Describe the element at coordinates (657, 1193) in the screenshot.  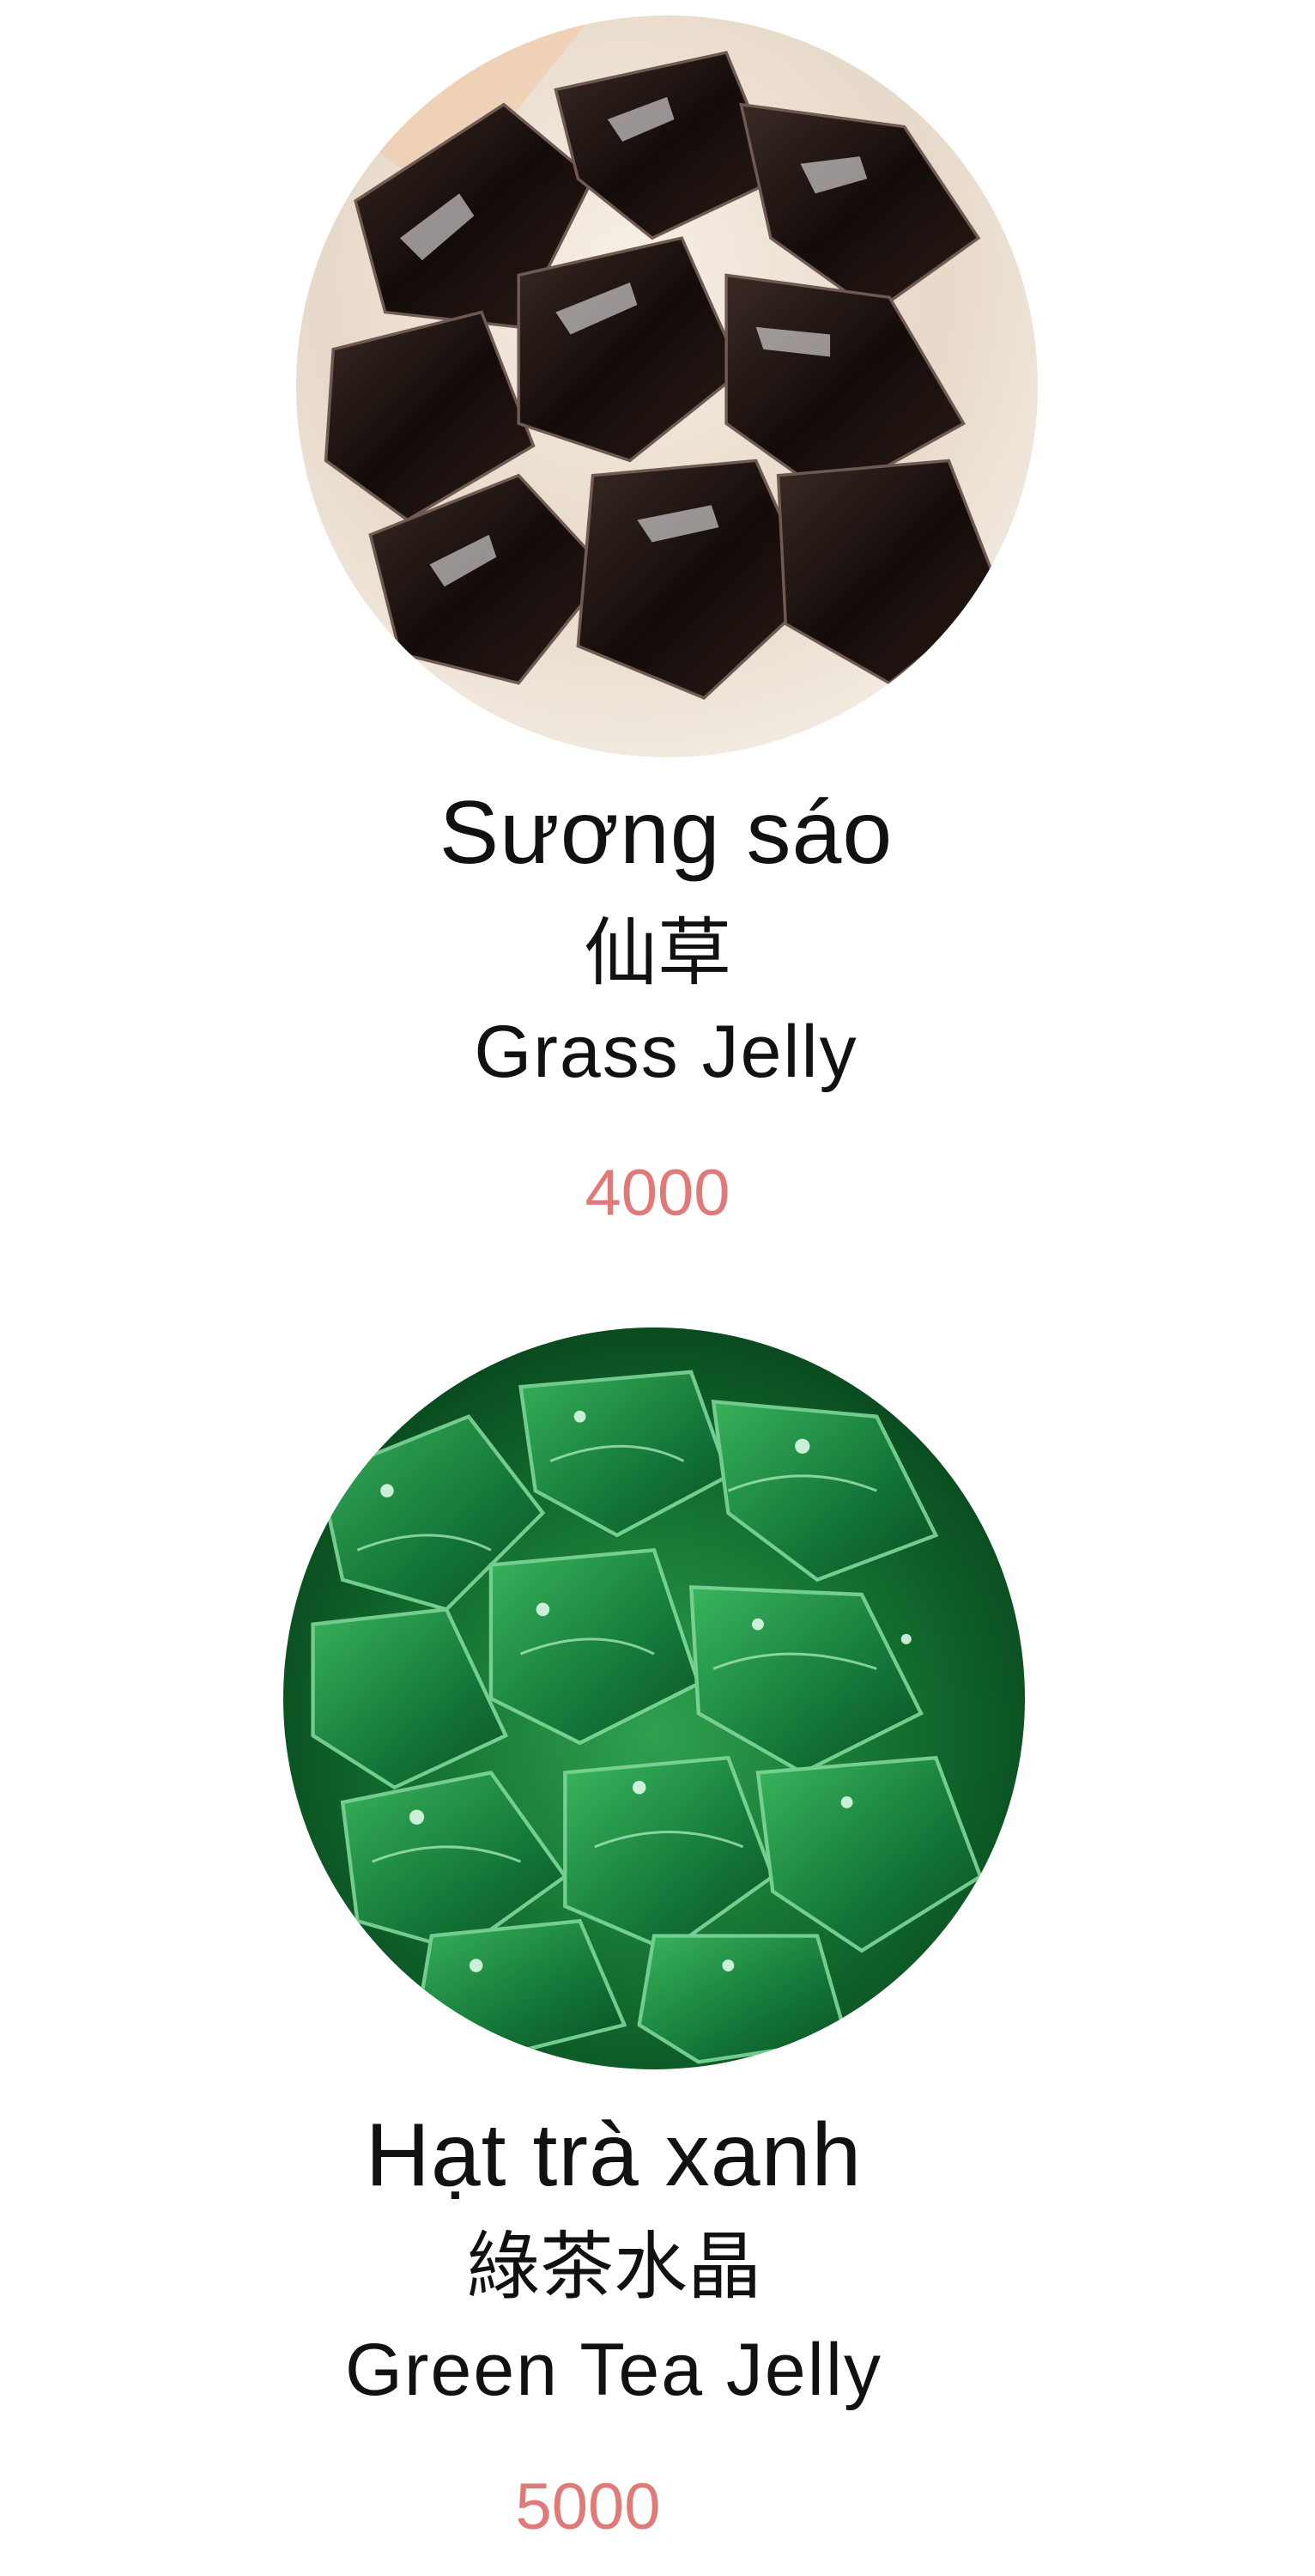
I see `item-price: 4000` at that location.